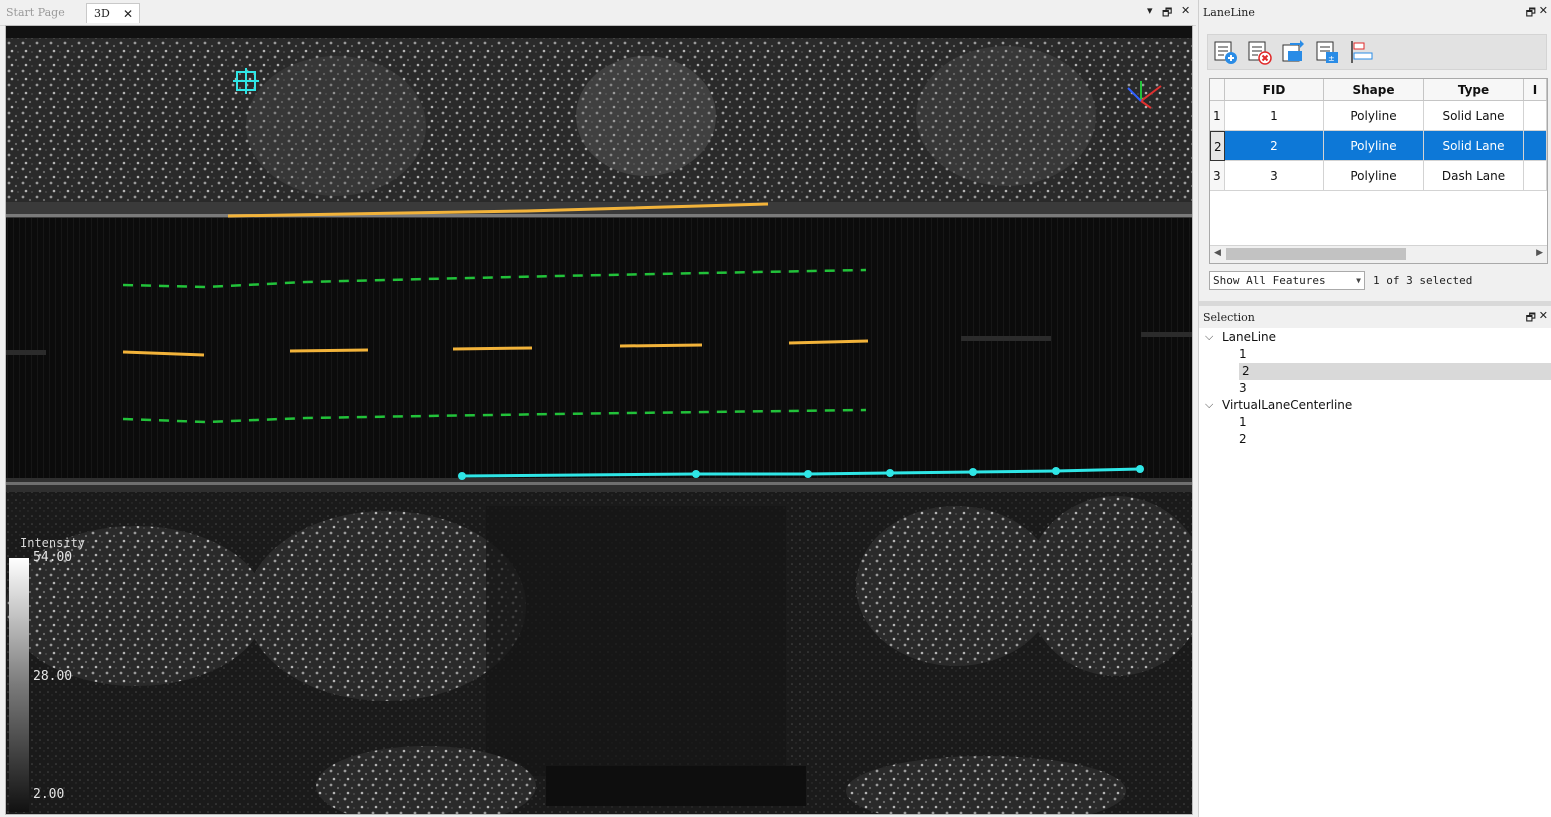 Image resolution: width=1551 pixels, height=817 pixels. What do you see at coordinates (1361, 52) in the screenshot?
I see `align-icon` at bounding box center [1361, 52].